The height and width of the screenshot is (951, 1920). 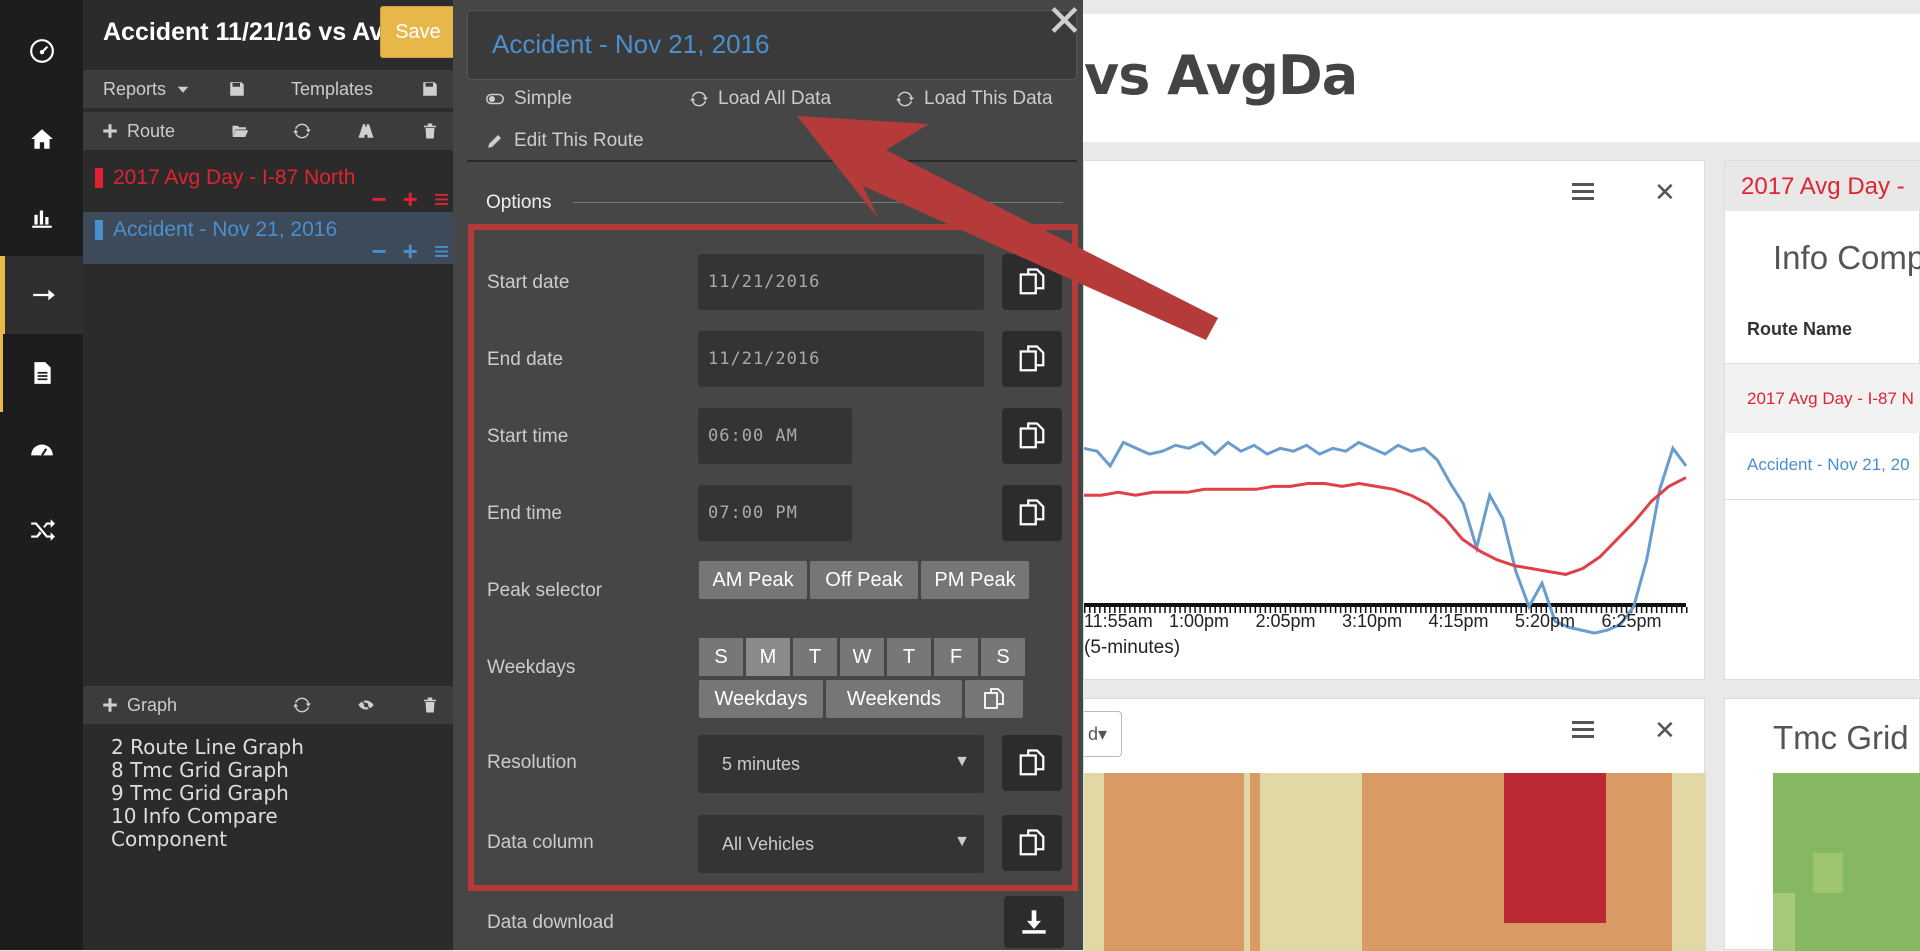 I want to click on annotation-arrow-shape, so click(x=1007, y=228).